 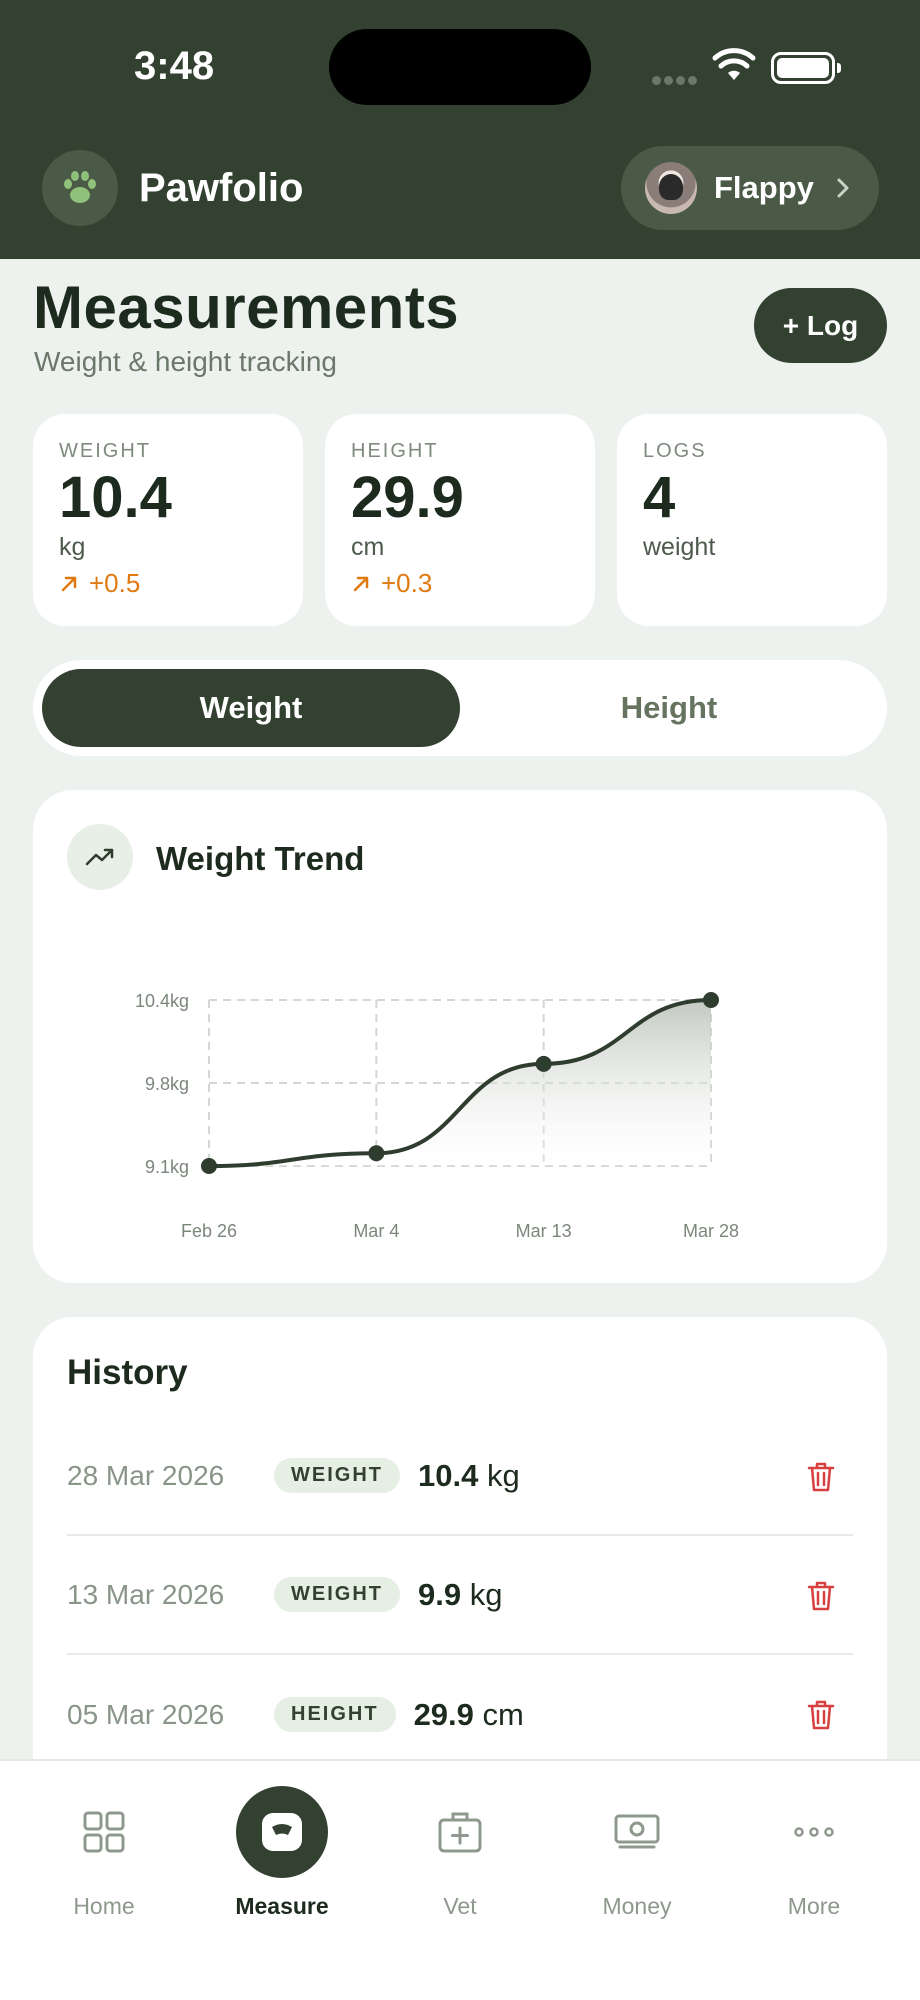 What do you see at coordinates (127, 1372) in the screenshot?
I see `history-title: History` at bounding box center [127, 1372].